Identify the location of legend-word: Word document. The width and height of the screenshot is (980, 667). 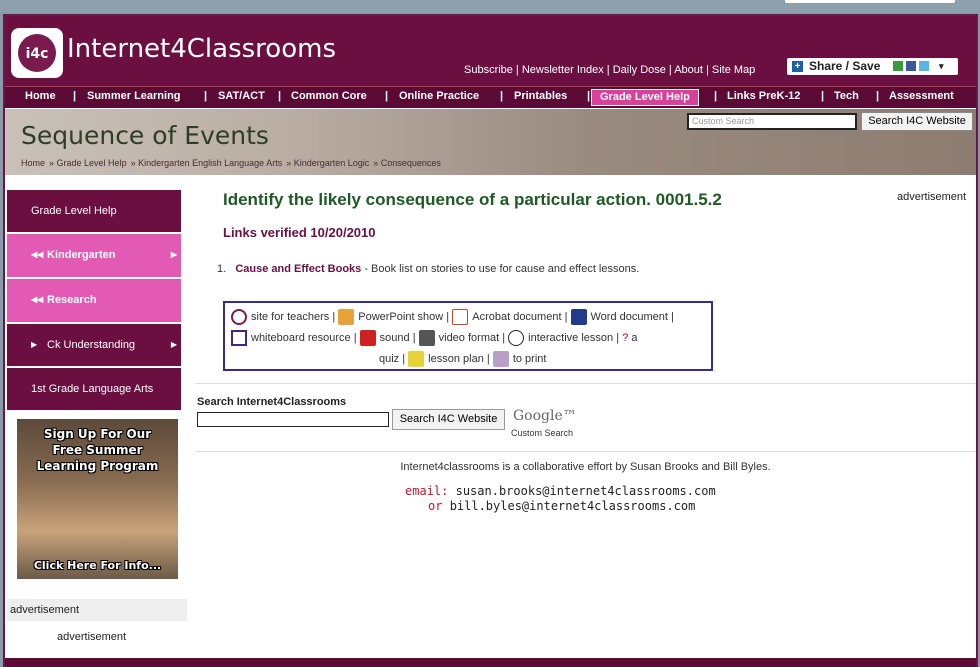
(629, 317).